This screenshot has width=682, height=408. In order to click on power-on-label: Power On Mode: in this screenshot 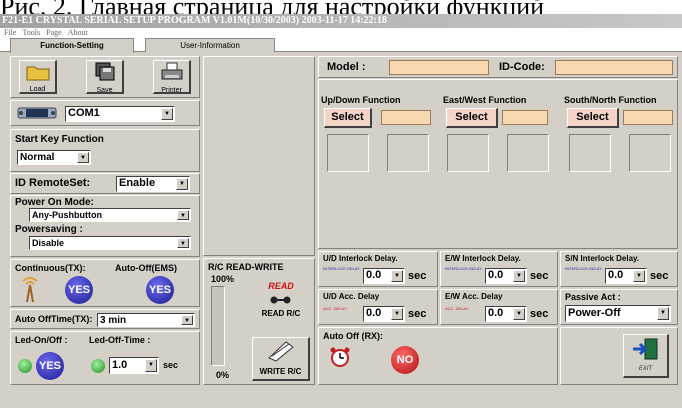, I will do `click(54, 202)`.